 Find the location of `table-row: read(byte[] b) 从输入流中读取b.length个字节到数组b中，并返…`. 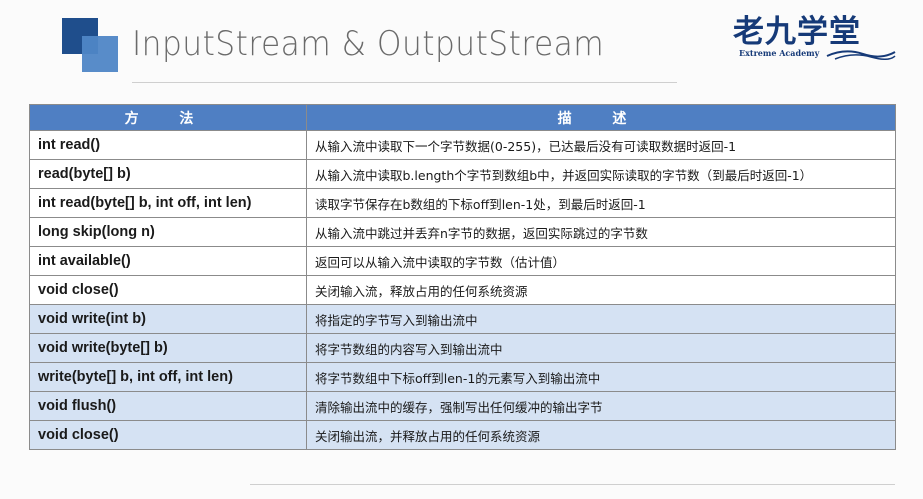

table-row: read(byte[] b) 从输入流中读取b.length个字节到数组b中，并返… is located at coordinates (462, 174).